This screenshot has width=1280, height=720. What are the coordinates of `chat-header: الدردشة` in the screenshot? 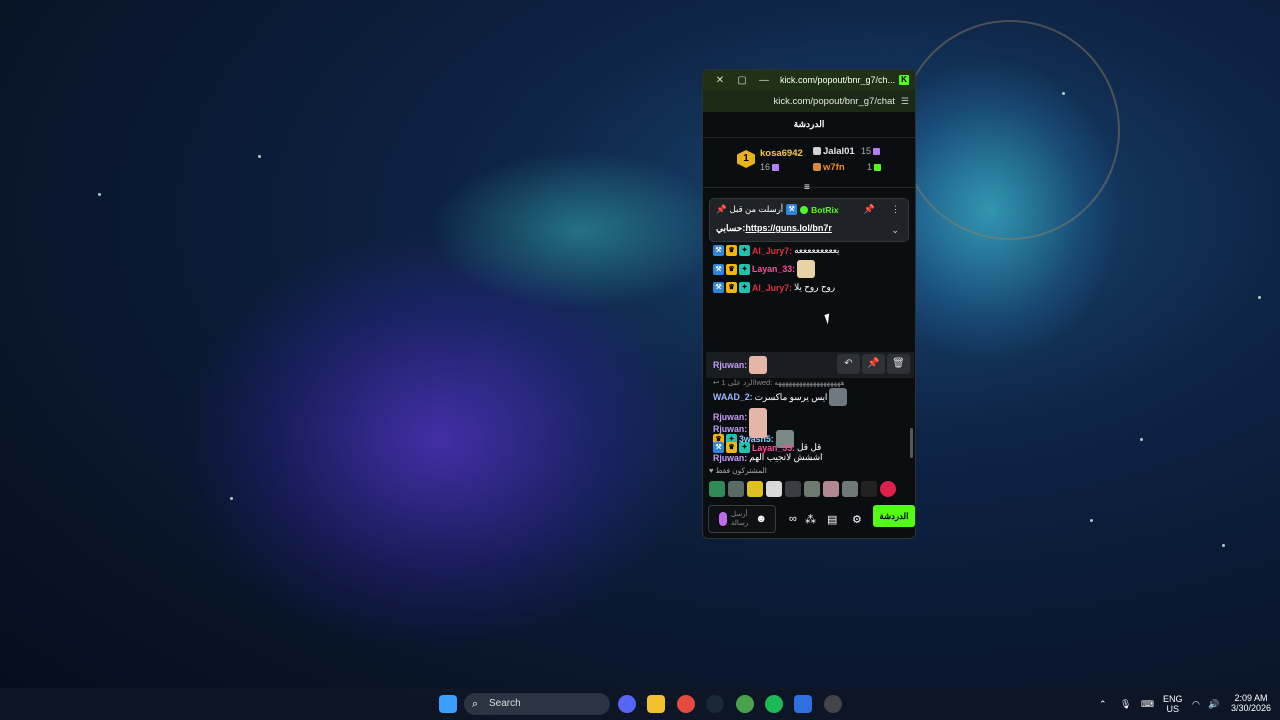 It's located at (809, 125).